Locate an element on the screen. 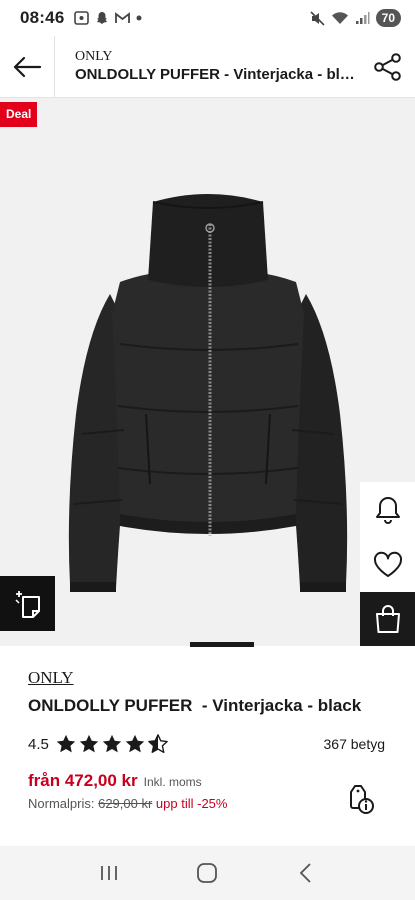  header-brand: ONLY is located at coordinates (94, 56).